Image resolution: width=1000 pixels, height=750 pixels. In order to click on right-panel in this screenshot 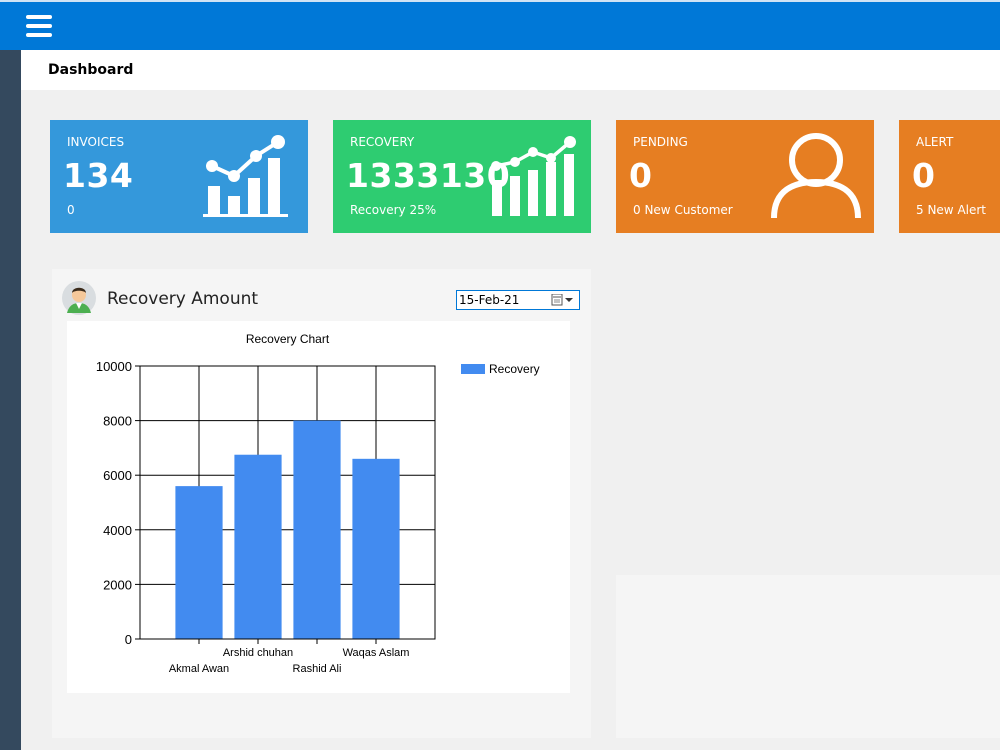, I will do `click(808, 656)`.